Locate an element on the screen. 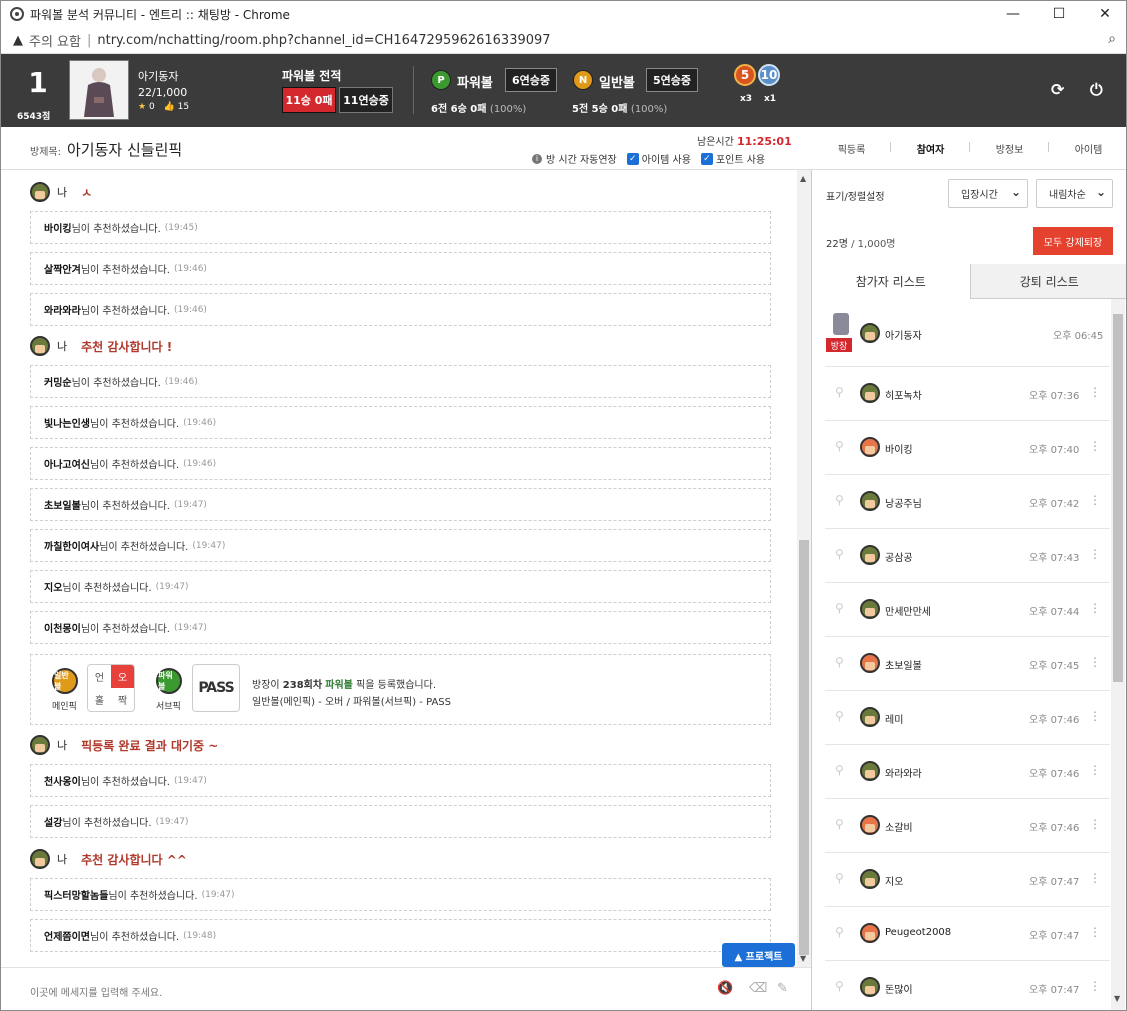 The image size is (1127, 1011). use-item-label: 아이템 사용 is located at coordinates (666, 158).